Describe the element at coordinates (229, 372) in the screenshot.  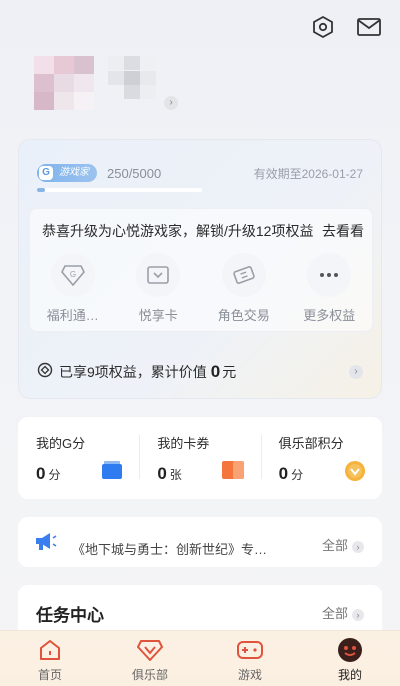
I see `benefits-summary-unit: 元` at that location.